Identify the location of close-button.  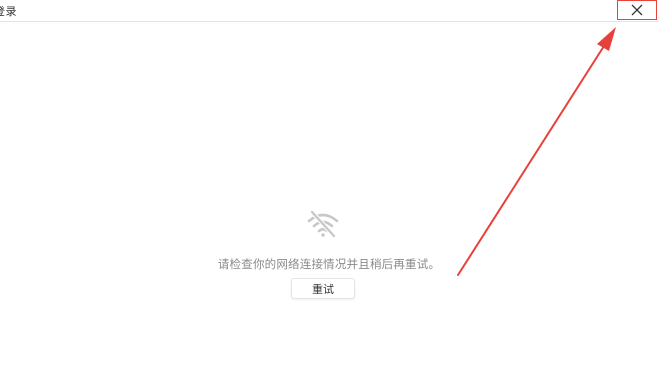
(637, 10).